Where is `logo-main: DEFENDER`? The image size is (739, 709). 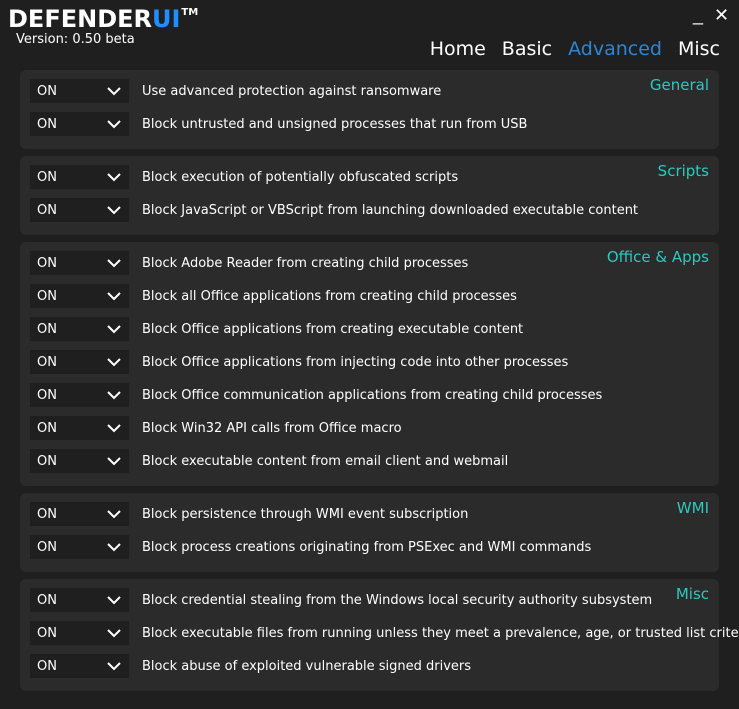 logo-main: DEFENDER is located at coordinates (80, 19).